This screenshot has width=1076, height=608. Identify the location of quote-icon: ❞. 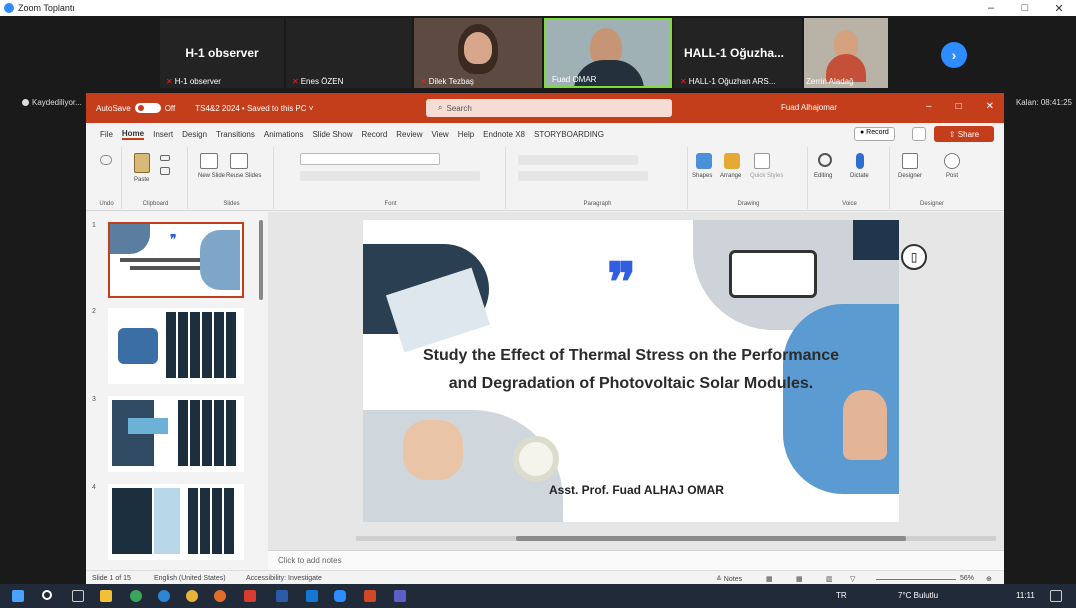
(622, 282).